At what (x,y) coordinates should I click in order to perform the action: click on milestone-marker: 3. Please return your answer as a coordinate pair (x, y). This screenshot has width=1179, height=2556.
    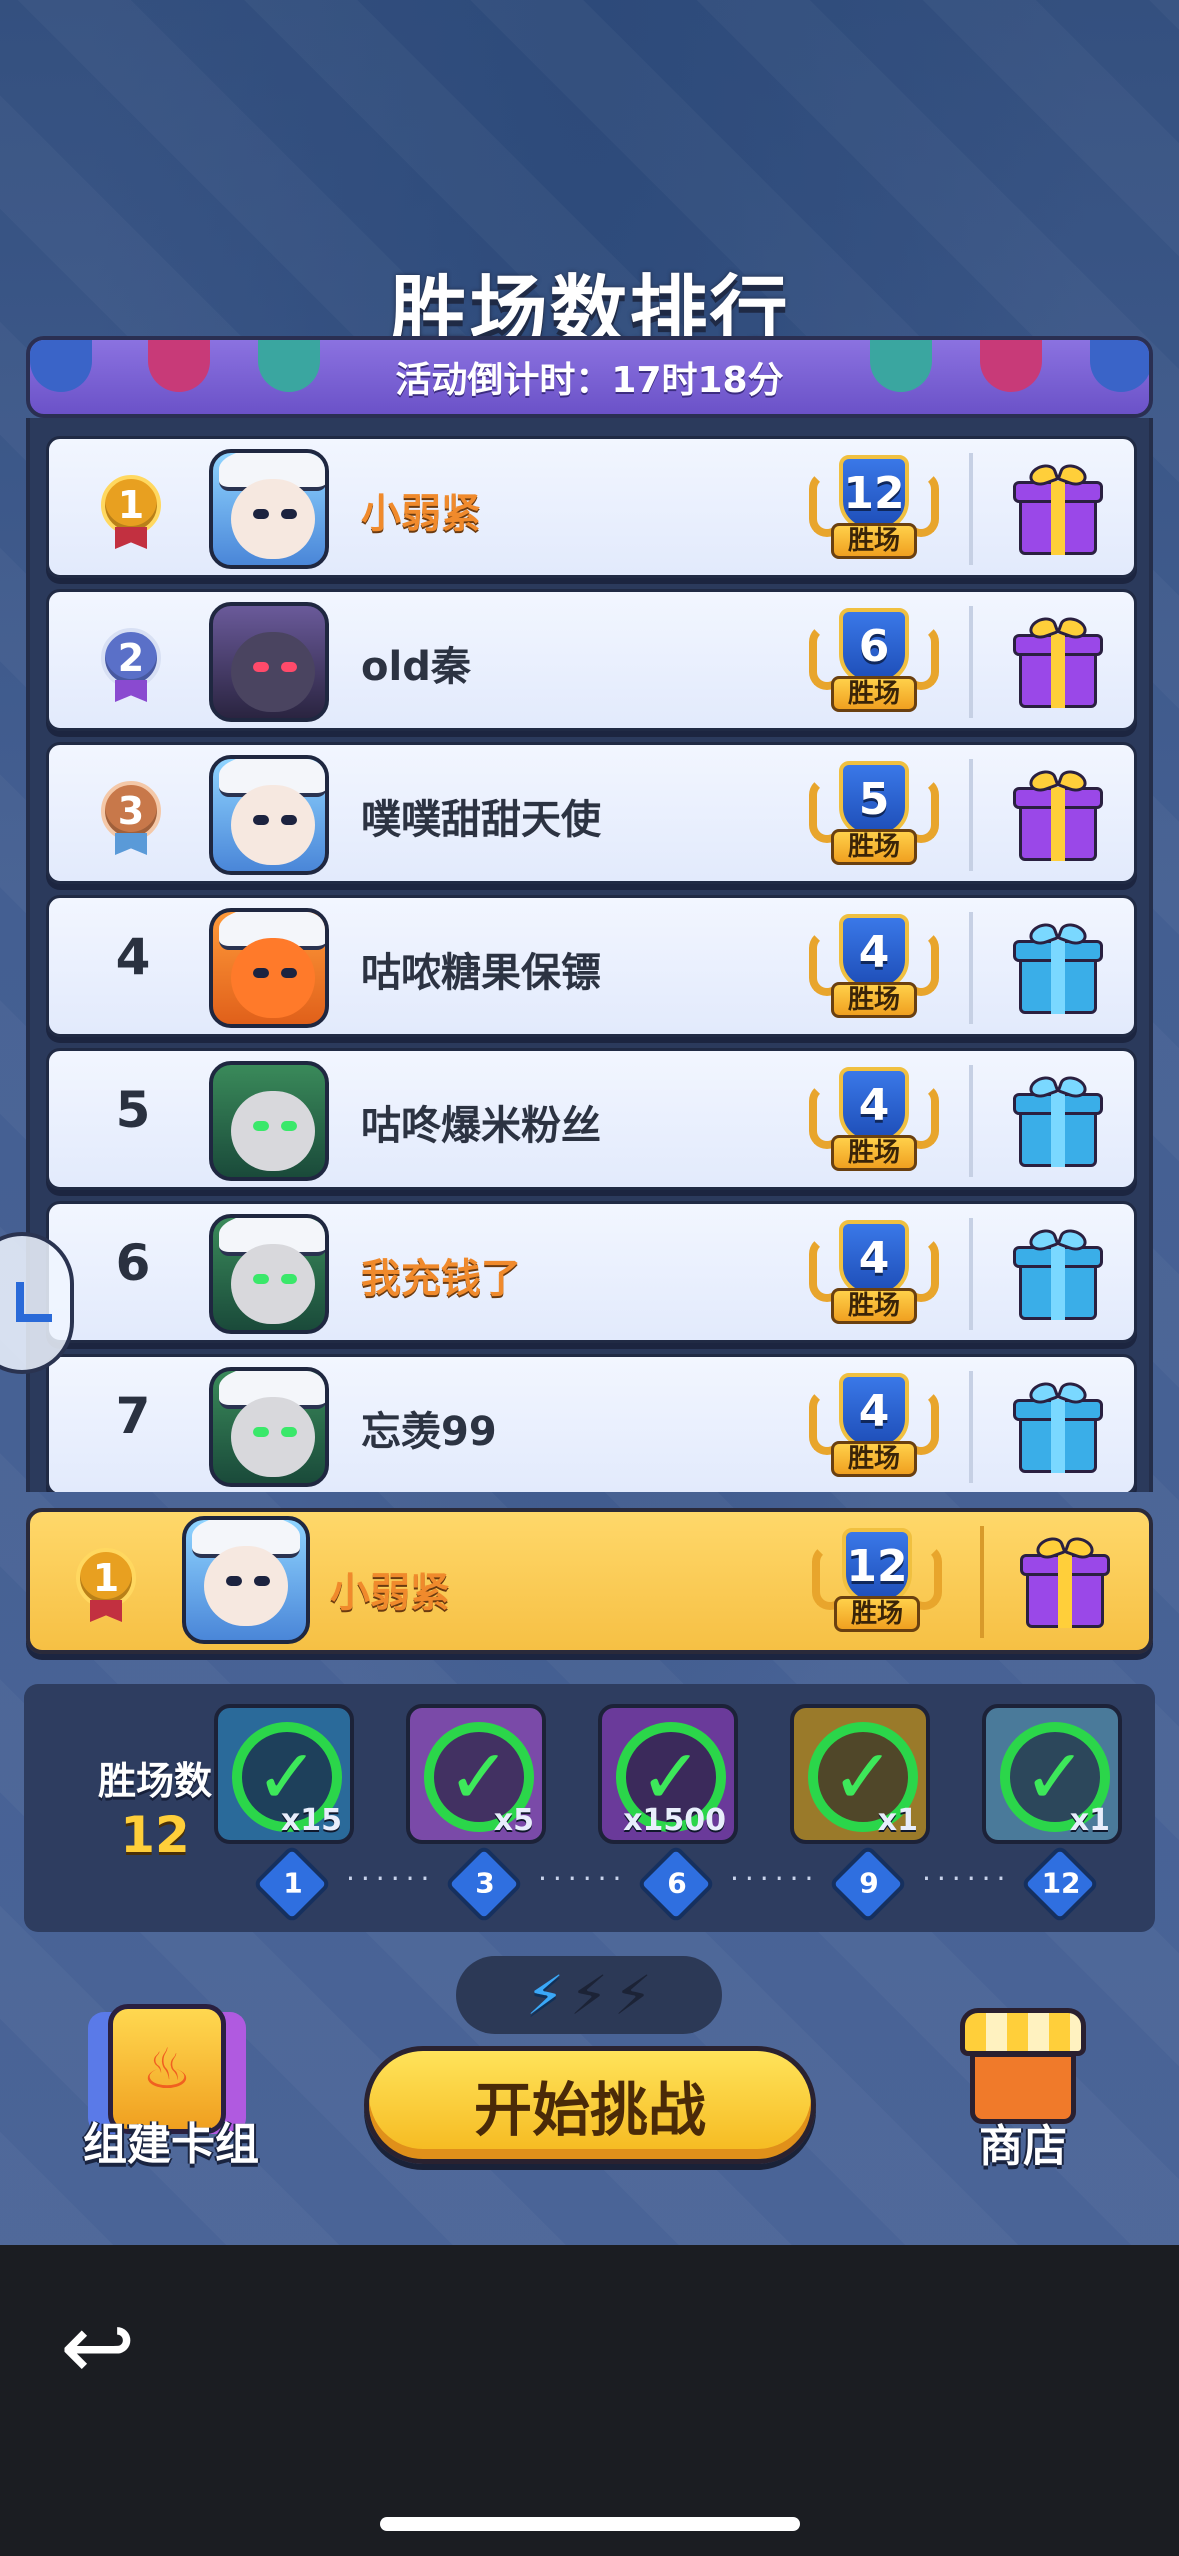
    Looking at the image, I should click on (484, 1884).